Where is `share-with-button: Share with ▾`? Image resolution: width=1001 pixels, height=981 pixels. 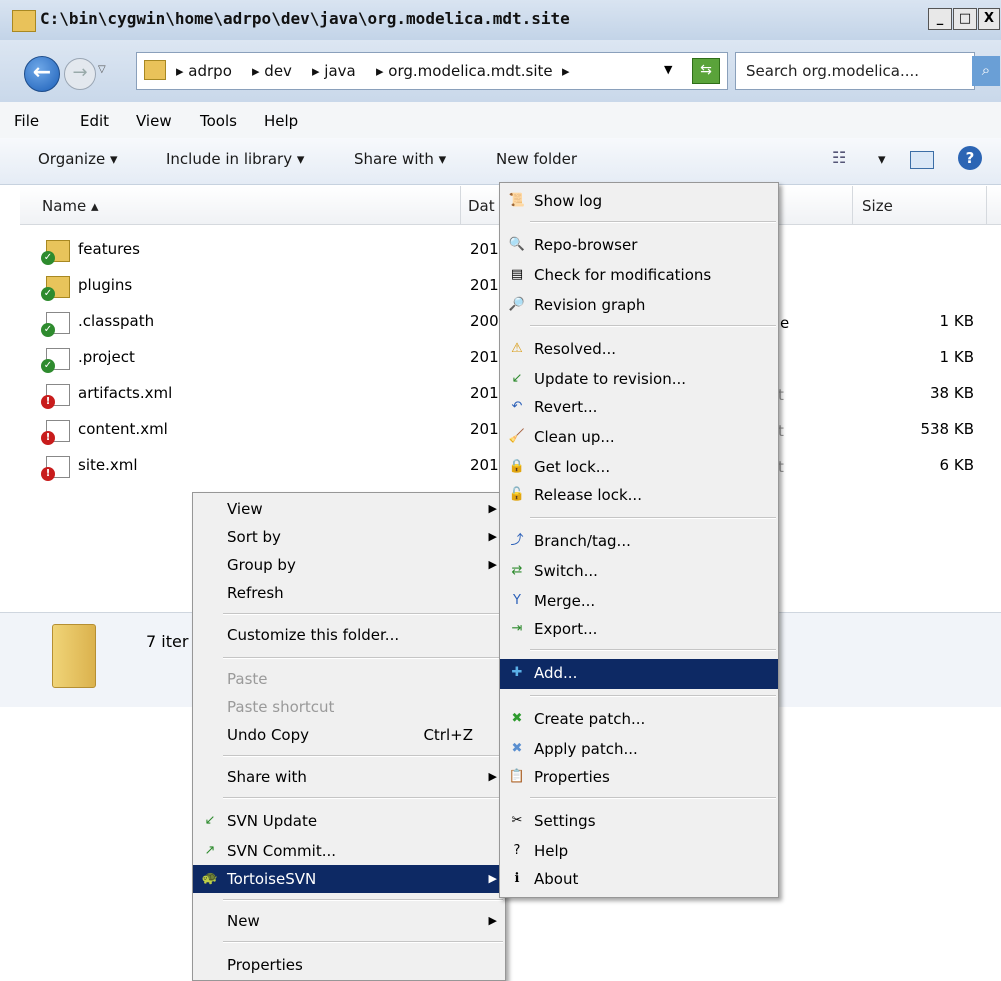 share-with-button: Share with ▾ is located at coordinates (400, 159).